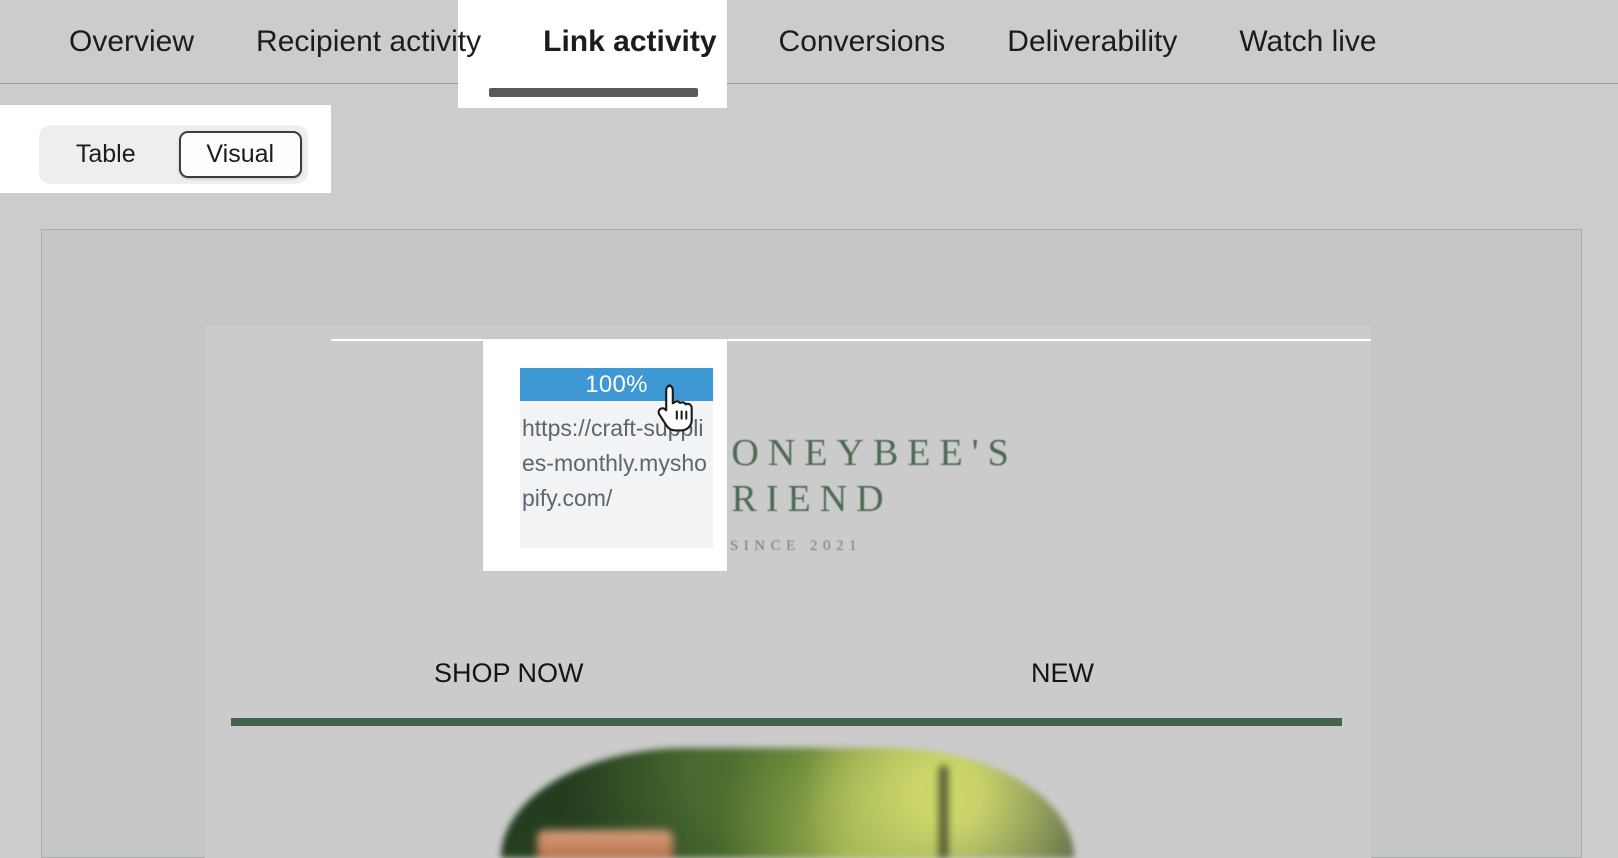 This screenshot has height=858, width=1618. What do you see at coordinates (787, 803) in the screenshot?
I see `email-hero-image` at bounding box center [787, 803].